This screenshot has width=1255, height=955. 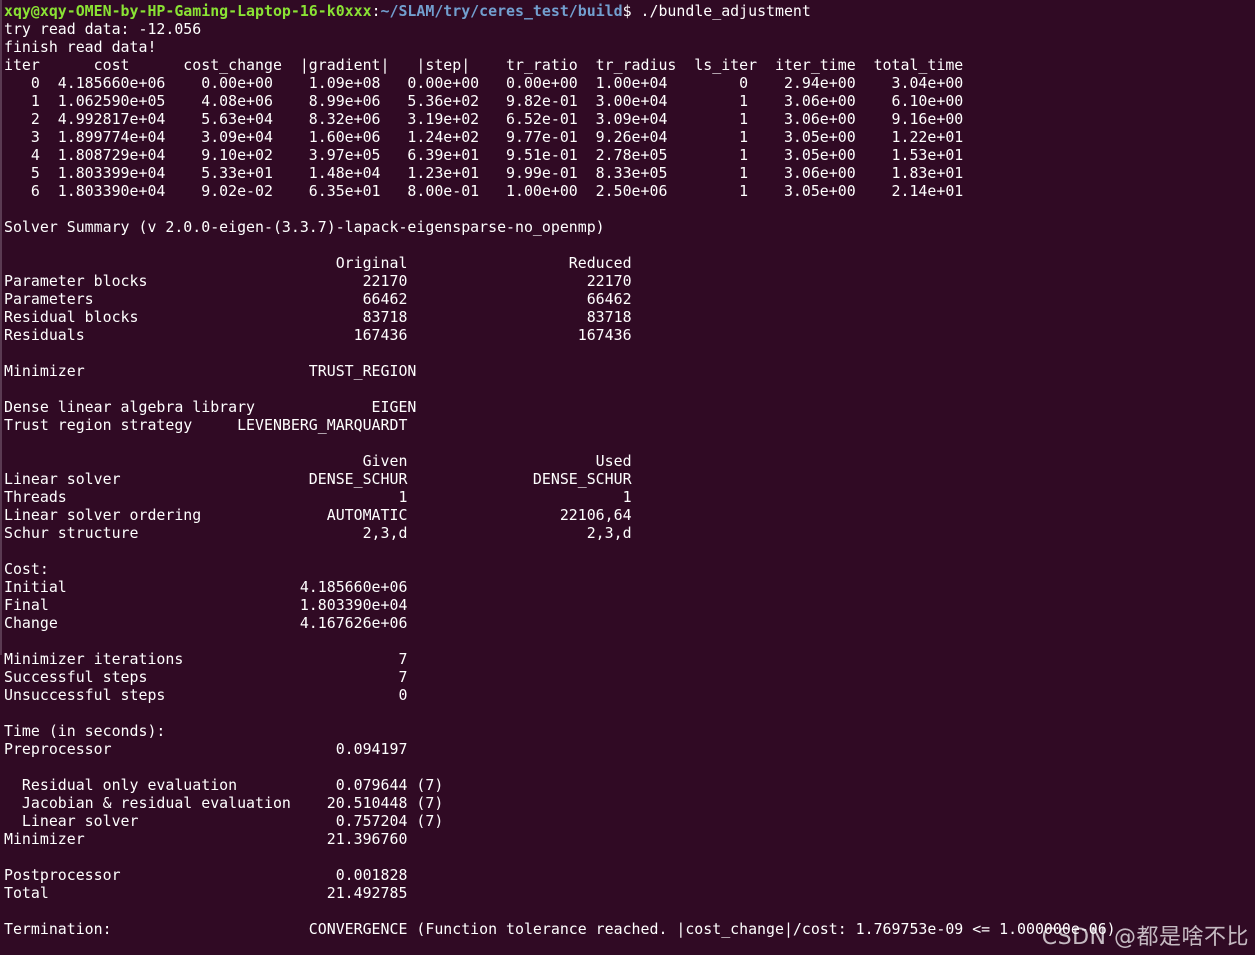 What do you see at coordinates (318, 299) in the screenshot?
I see `output-line: Parameters 66462 66462` at bounding box center [318, 299].